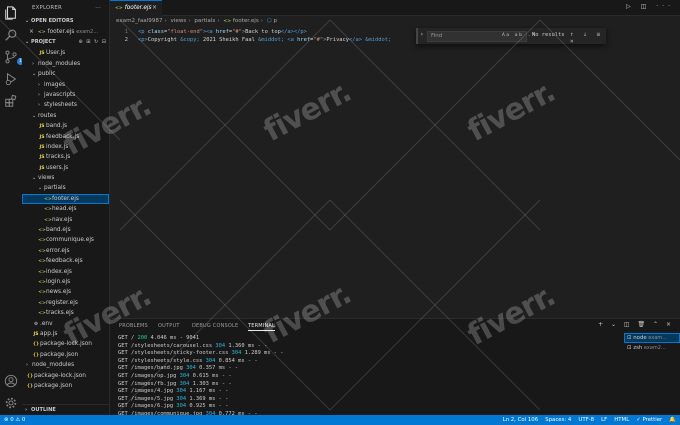  What do you see at coordinates (65, 324) in the screenshot?
I see `file-item: ⚙ .env` at bounding box center [65, 324].